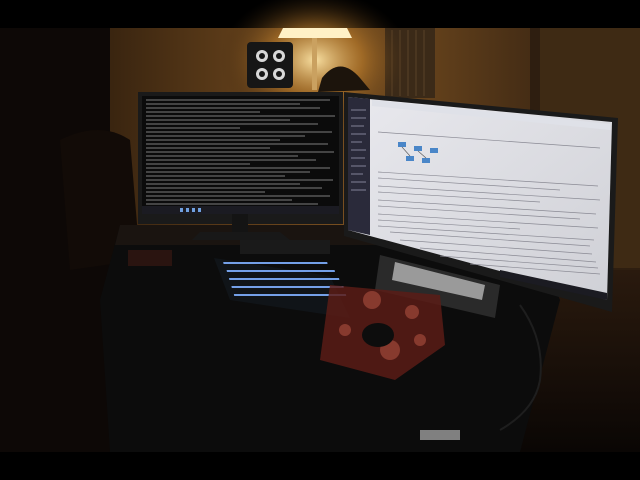 The image size is (640, 480). Describe the element at coordinates (270, 65) in the screenshot. I see `speaker-body` at that location.